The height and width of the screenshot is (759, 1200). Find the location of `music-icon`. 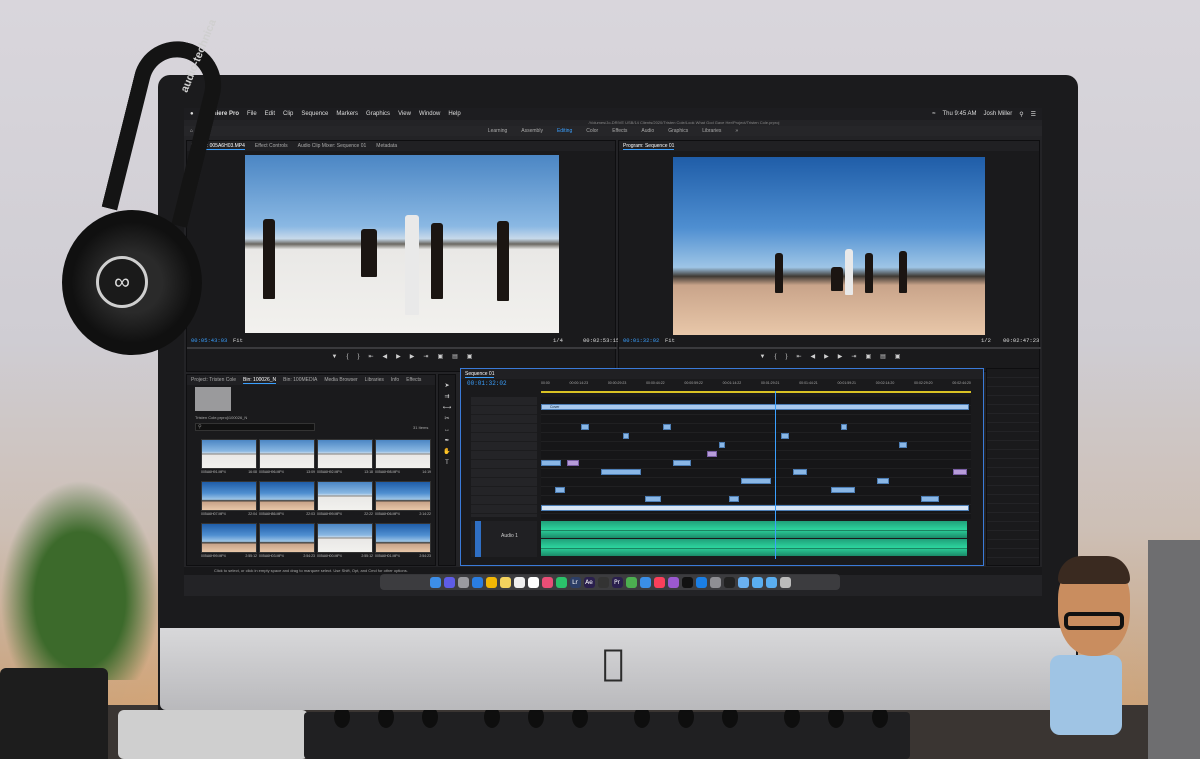

music-icon is located at coordinates (659, 582).